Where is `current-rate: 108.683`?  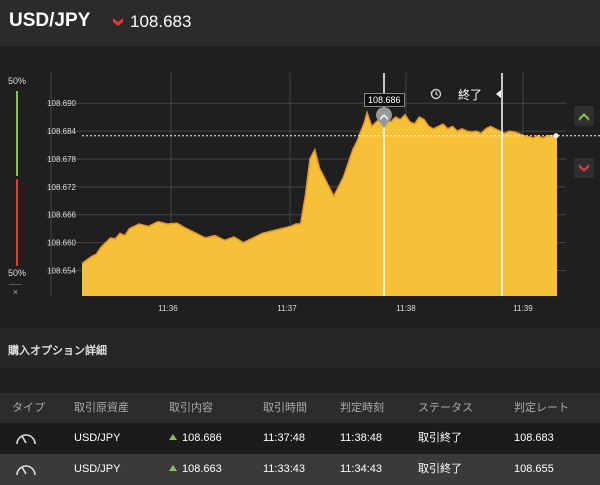
current-rate: 108.683 is located at coordinates (161, 21).